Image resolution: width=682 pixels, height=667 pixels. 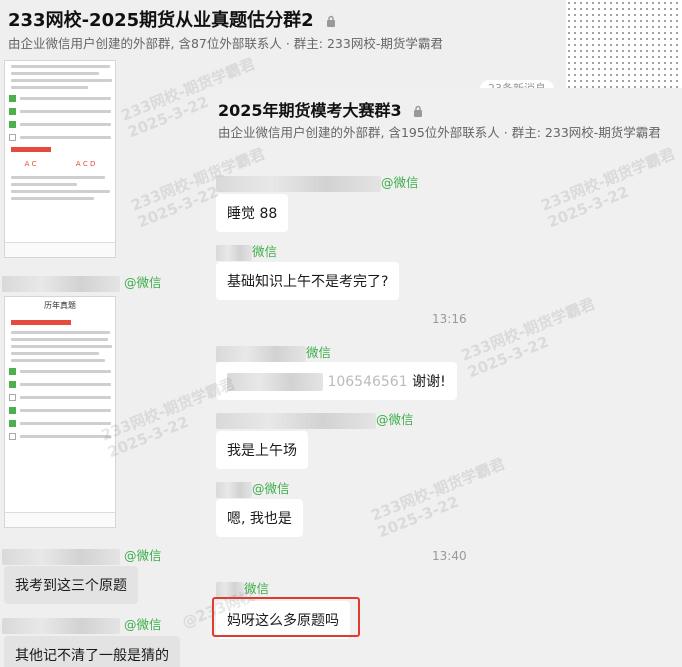 I want to click on message-bubble: 嗯, 我也是, so click(x=259, y=518).